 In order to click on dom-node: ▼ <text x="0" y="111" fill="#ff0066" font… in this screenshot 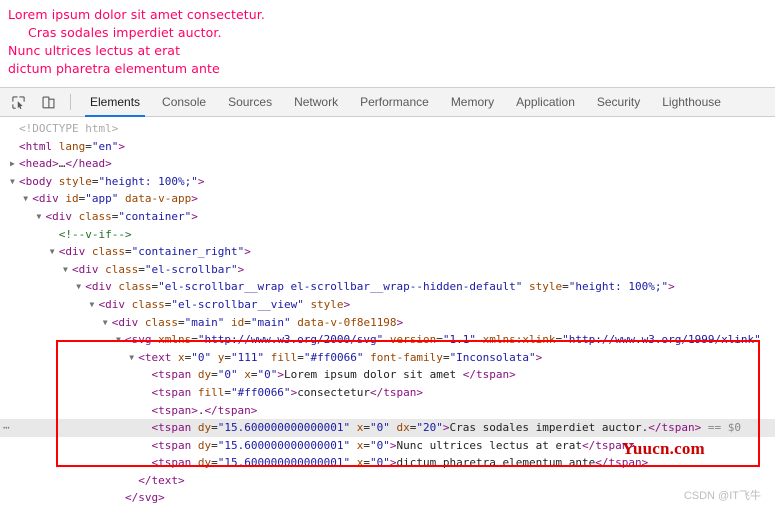, I will do `click(387, 358)`.